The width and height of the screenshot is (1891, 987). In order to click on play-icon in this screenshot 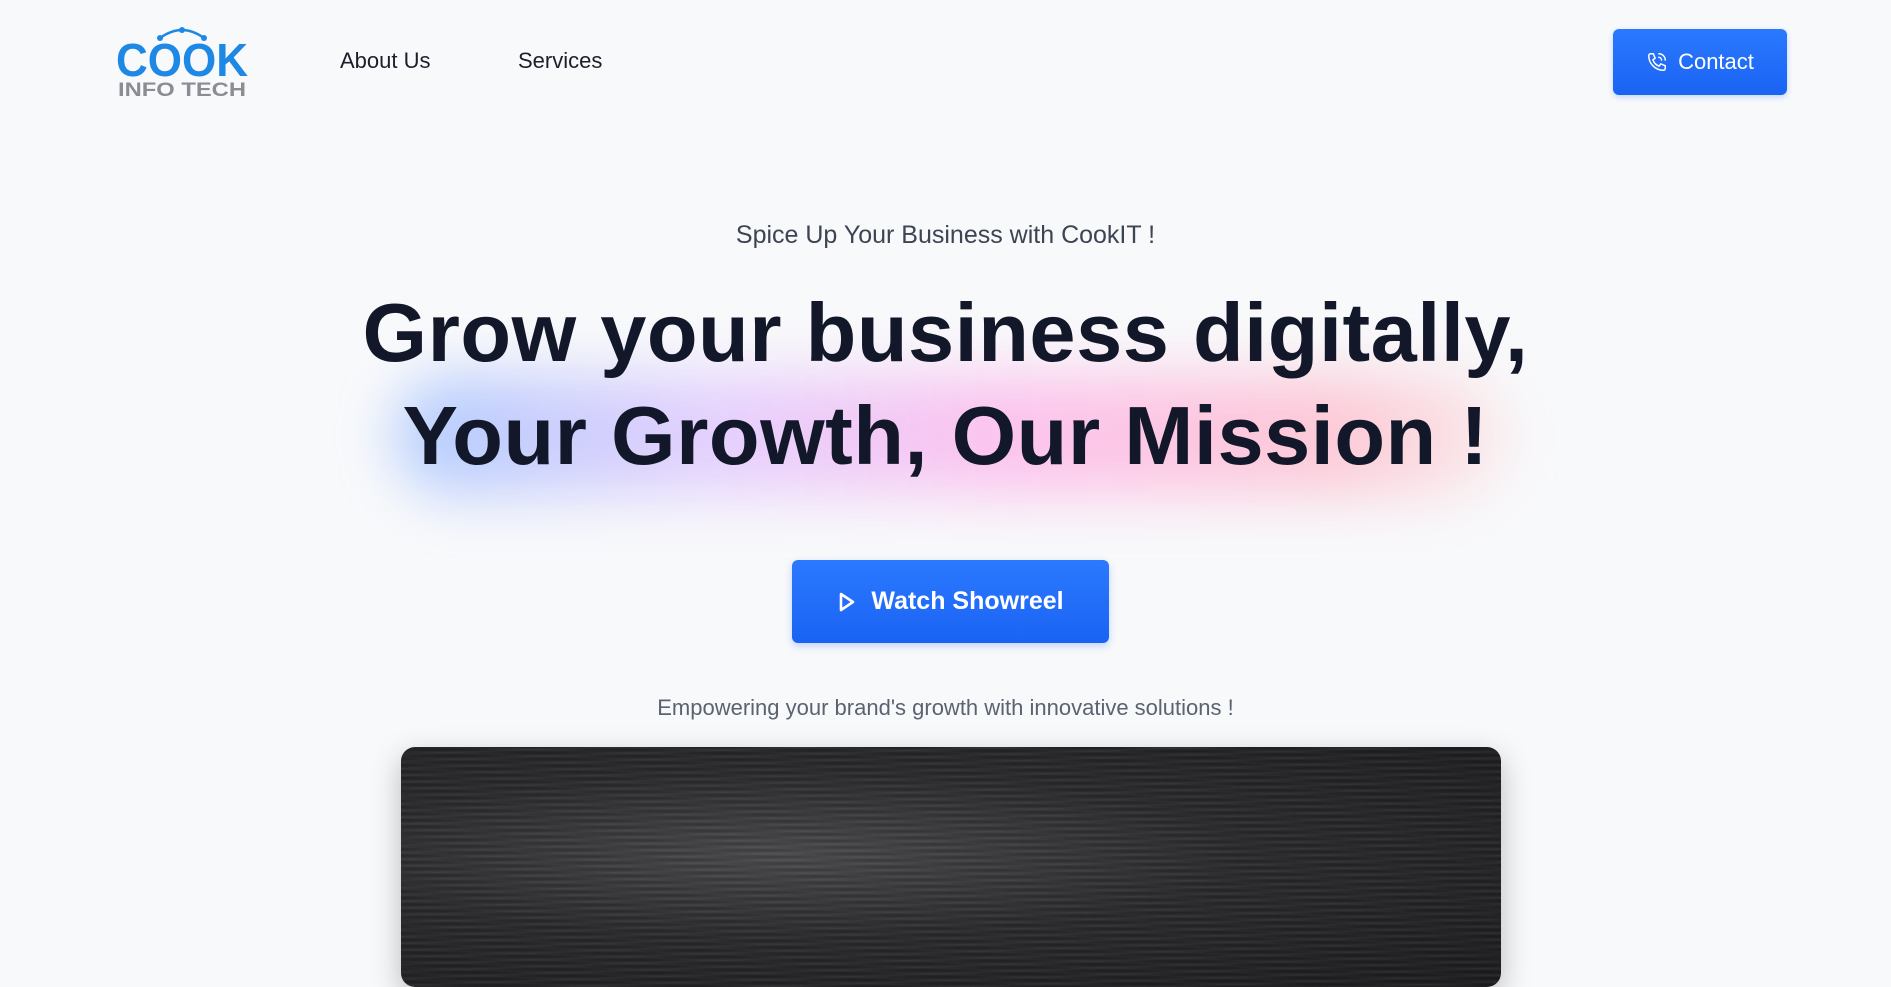, I will do `click(847, 602)`.